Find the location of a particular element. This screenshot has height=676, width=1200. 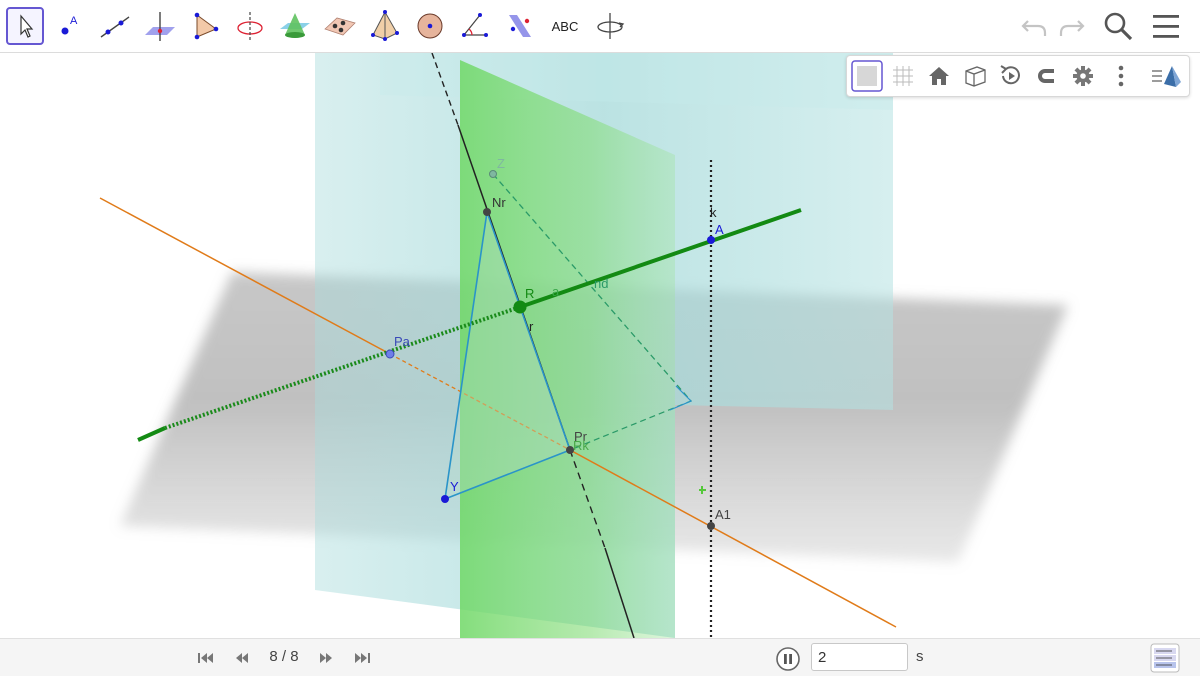

animation-bar: 8 / 8 s is located at coordinates (600, 657).